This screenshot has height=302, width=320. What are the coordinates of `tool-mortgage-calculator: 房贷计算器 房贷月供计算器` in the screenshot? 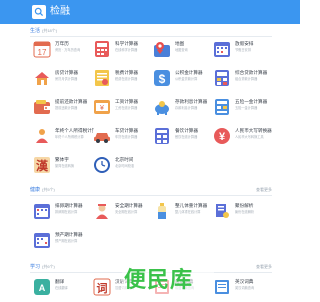 It's located at (60, 80).